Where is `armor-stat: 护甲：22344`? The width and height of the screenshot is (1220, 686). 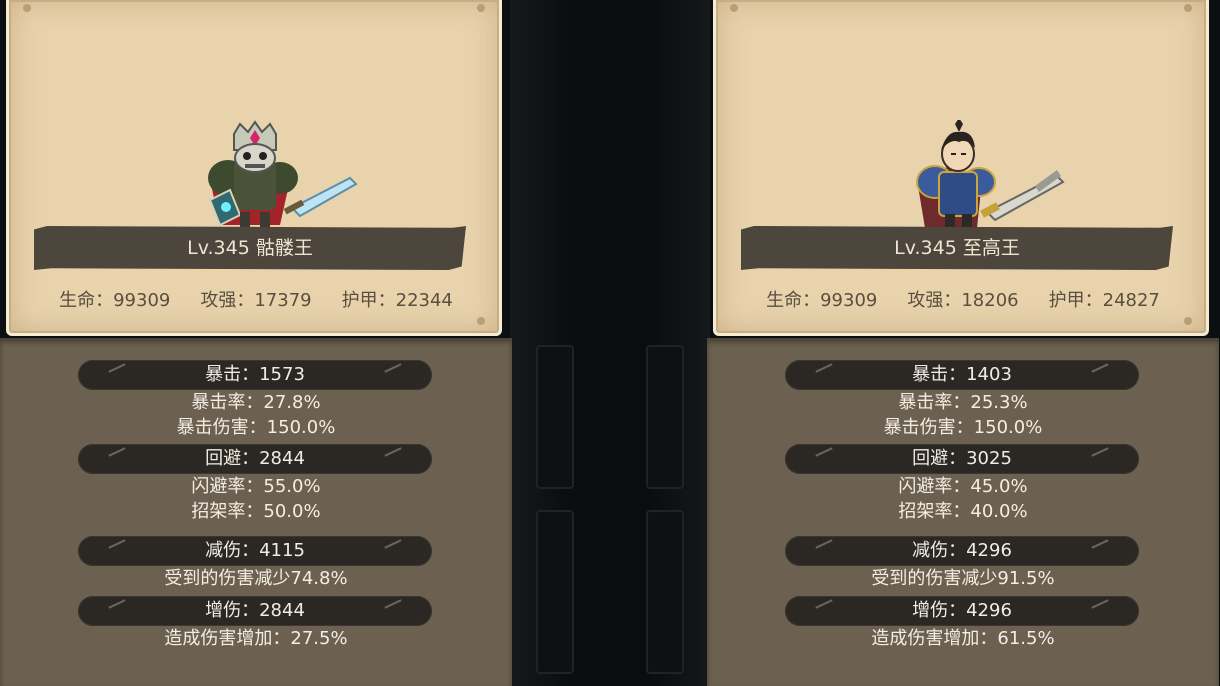 armor-stat: 护甲：22344 is located at coordinates (397, 300).